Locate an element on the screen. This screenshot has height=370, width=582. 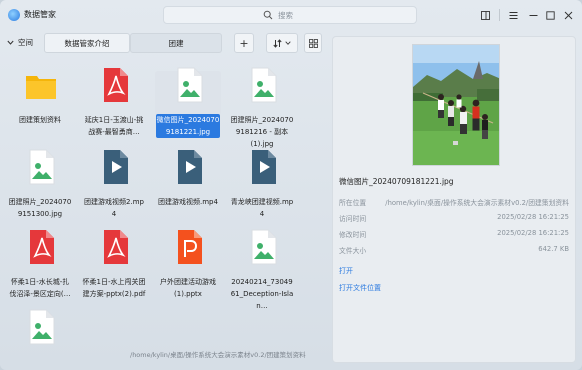
plus-icon: + is located at coordinates (244, 43).